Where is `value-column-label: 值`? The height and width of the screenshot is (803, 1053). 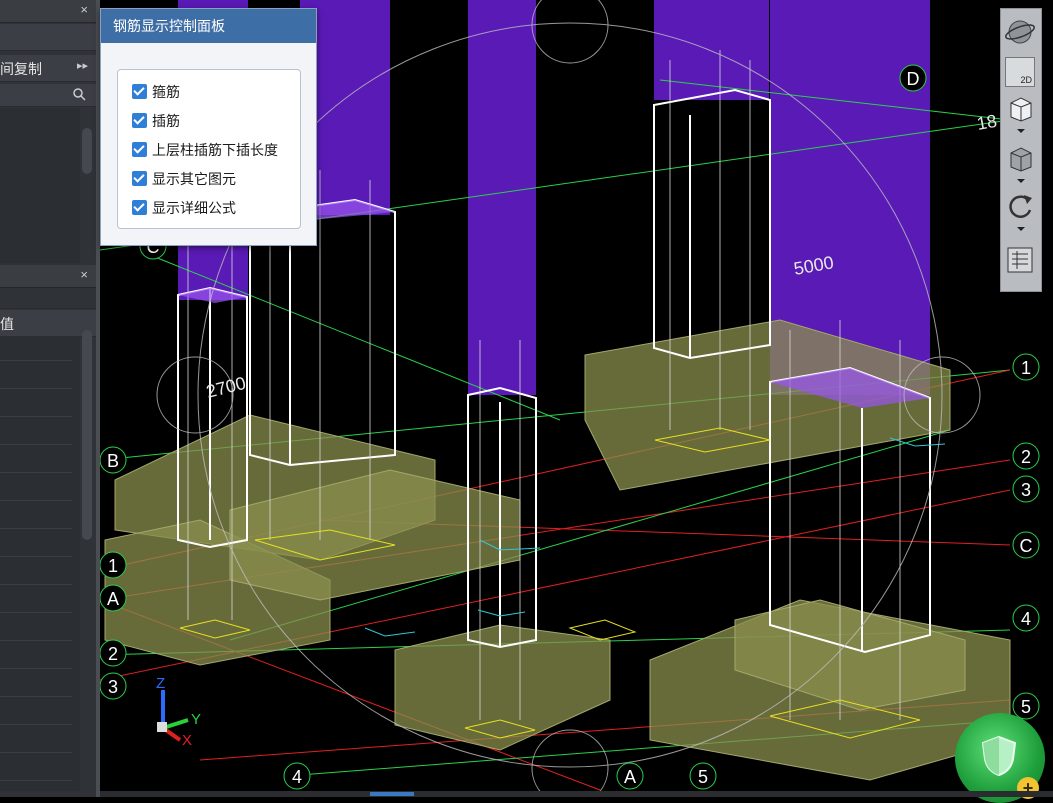 value-column-label: 值 is located at coordinates (7, 324).